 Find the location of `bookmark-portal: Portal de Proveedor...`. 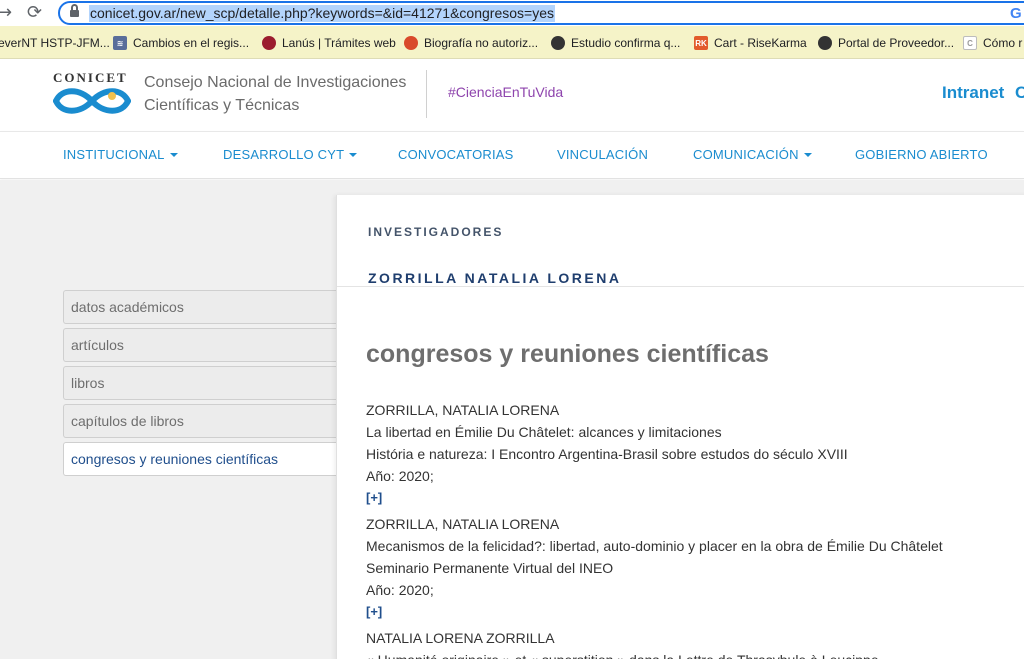

bookmark-portal: Portal de Proveedor... is located at coordinates (886, 43).